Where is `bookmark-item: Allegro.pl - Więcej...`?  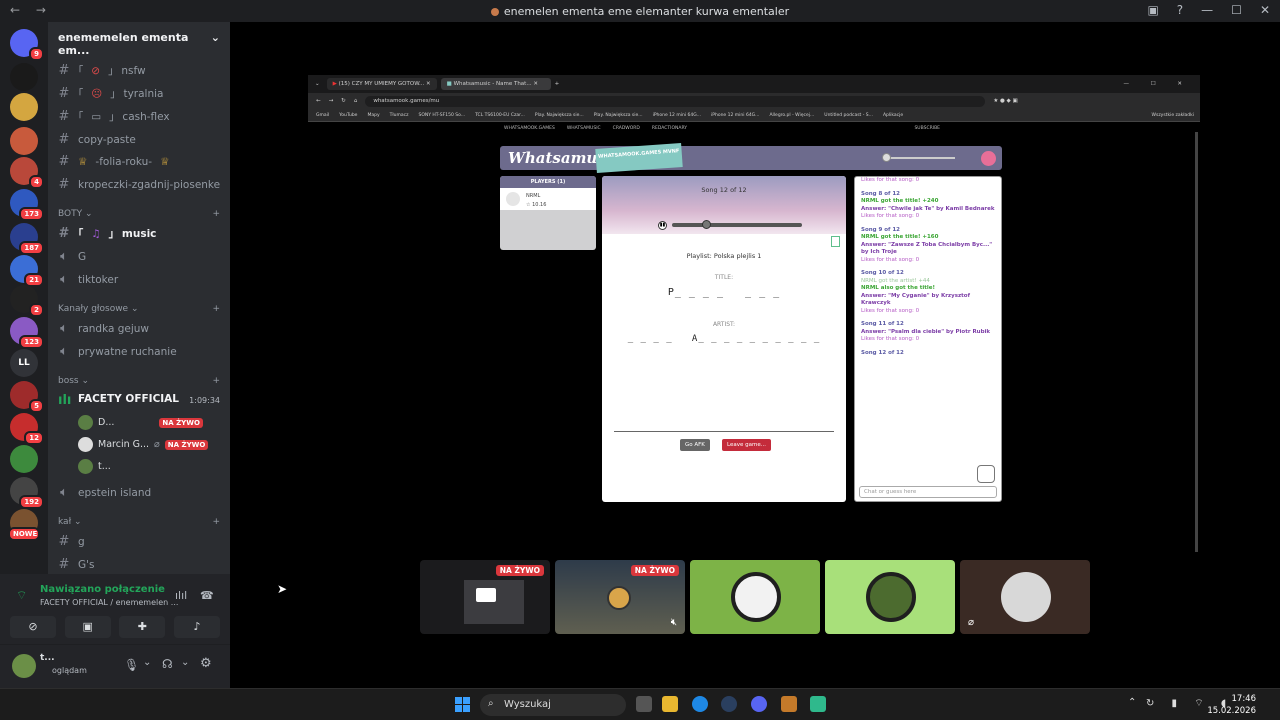 bookmark-item: Allegro.pl - Więcej... is located at coordinates (791, 115).